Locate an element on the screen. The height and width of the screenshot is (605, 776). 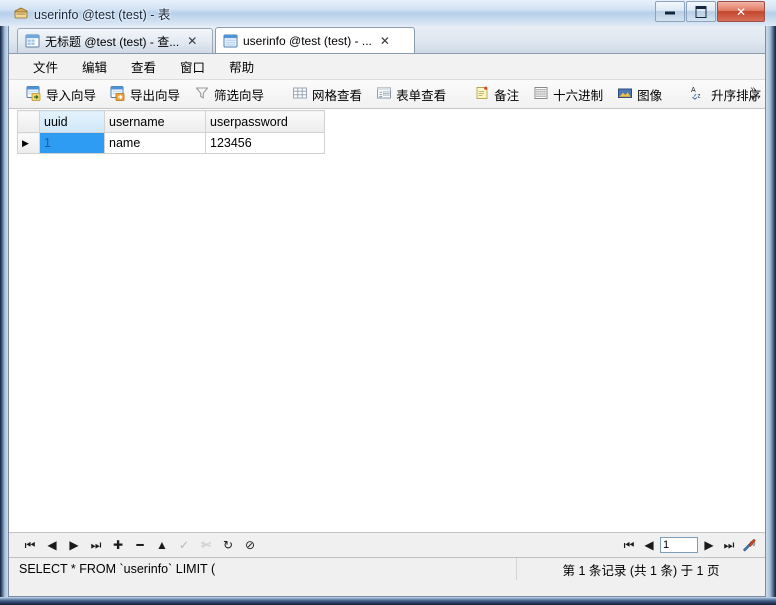
tab-table-userinfo: userinfo @test (test) - ... ✕ is located at coordinates (315, 40).